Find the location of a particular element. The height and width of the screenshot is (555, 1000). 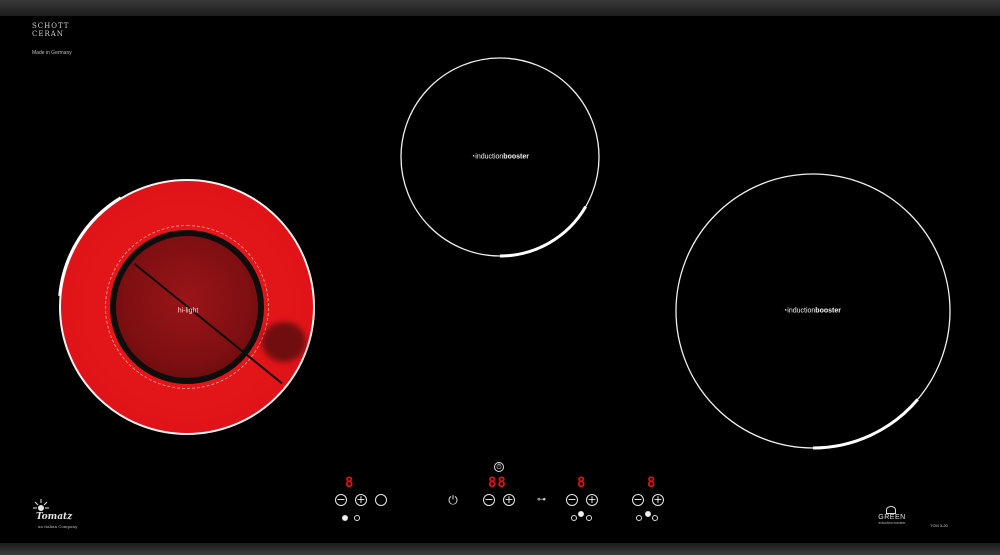

power-icon: ⏻ is located at coordinates (453, 500).